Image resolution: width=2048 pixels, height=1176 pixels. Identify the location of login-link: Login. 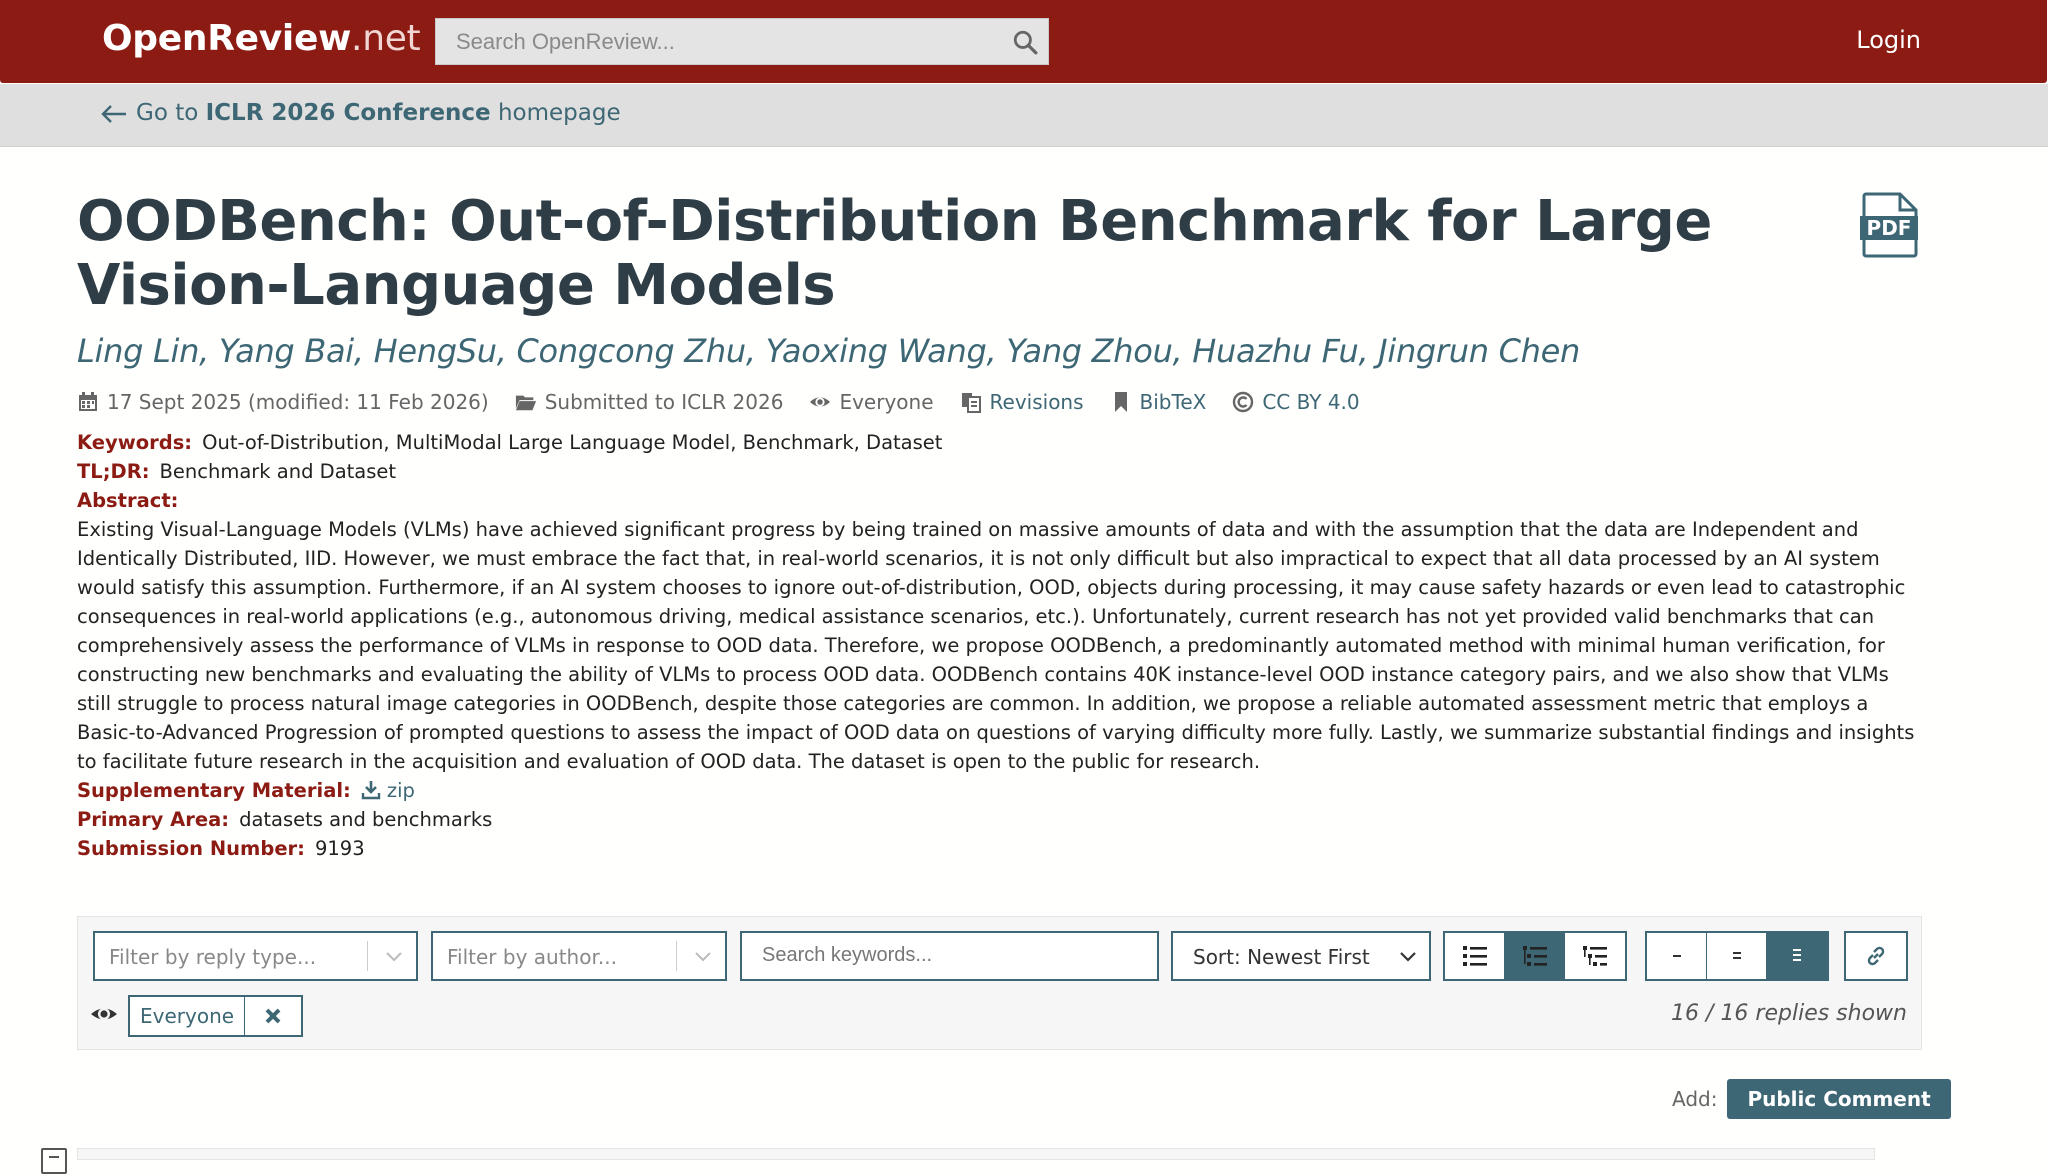
(1888, 40).